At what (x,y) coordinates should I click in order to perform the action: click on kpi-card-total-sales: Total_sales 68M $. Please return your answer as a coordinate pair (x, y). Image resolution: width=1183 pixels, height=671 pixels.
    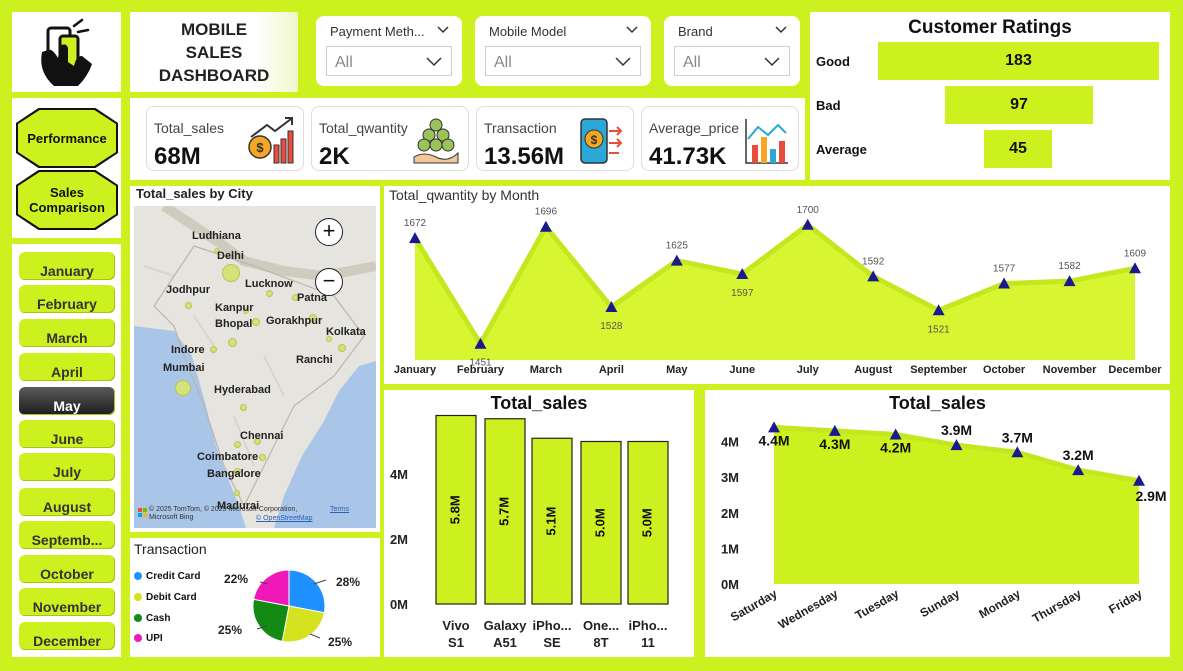
    Looking at the image, I should click on (225, 138).